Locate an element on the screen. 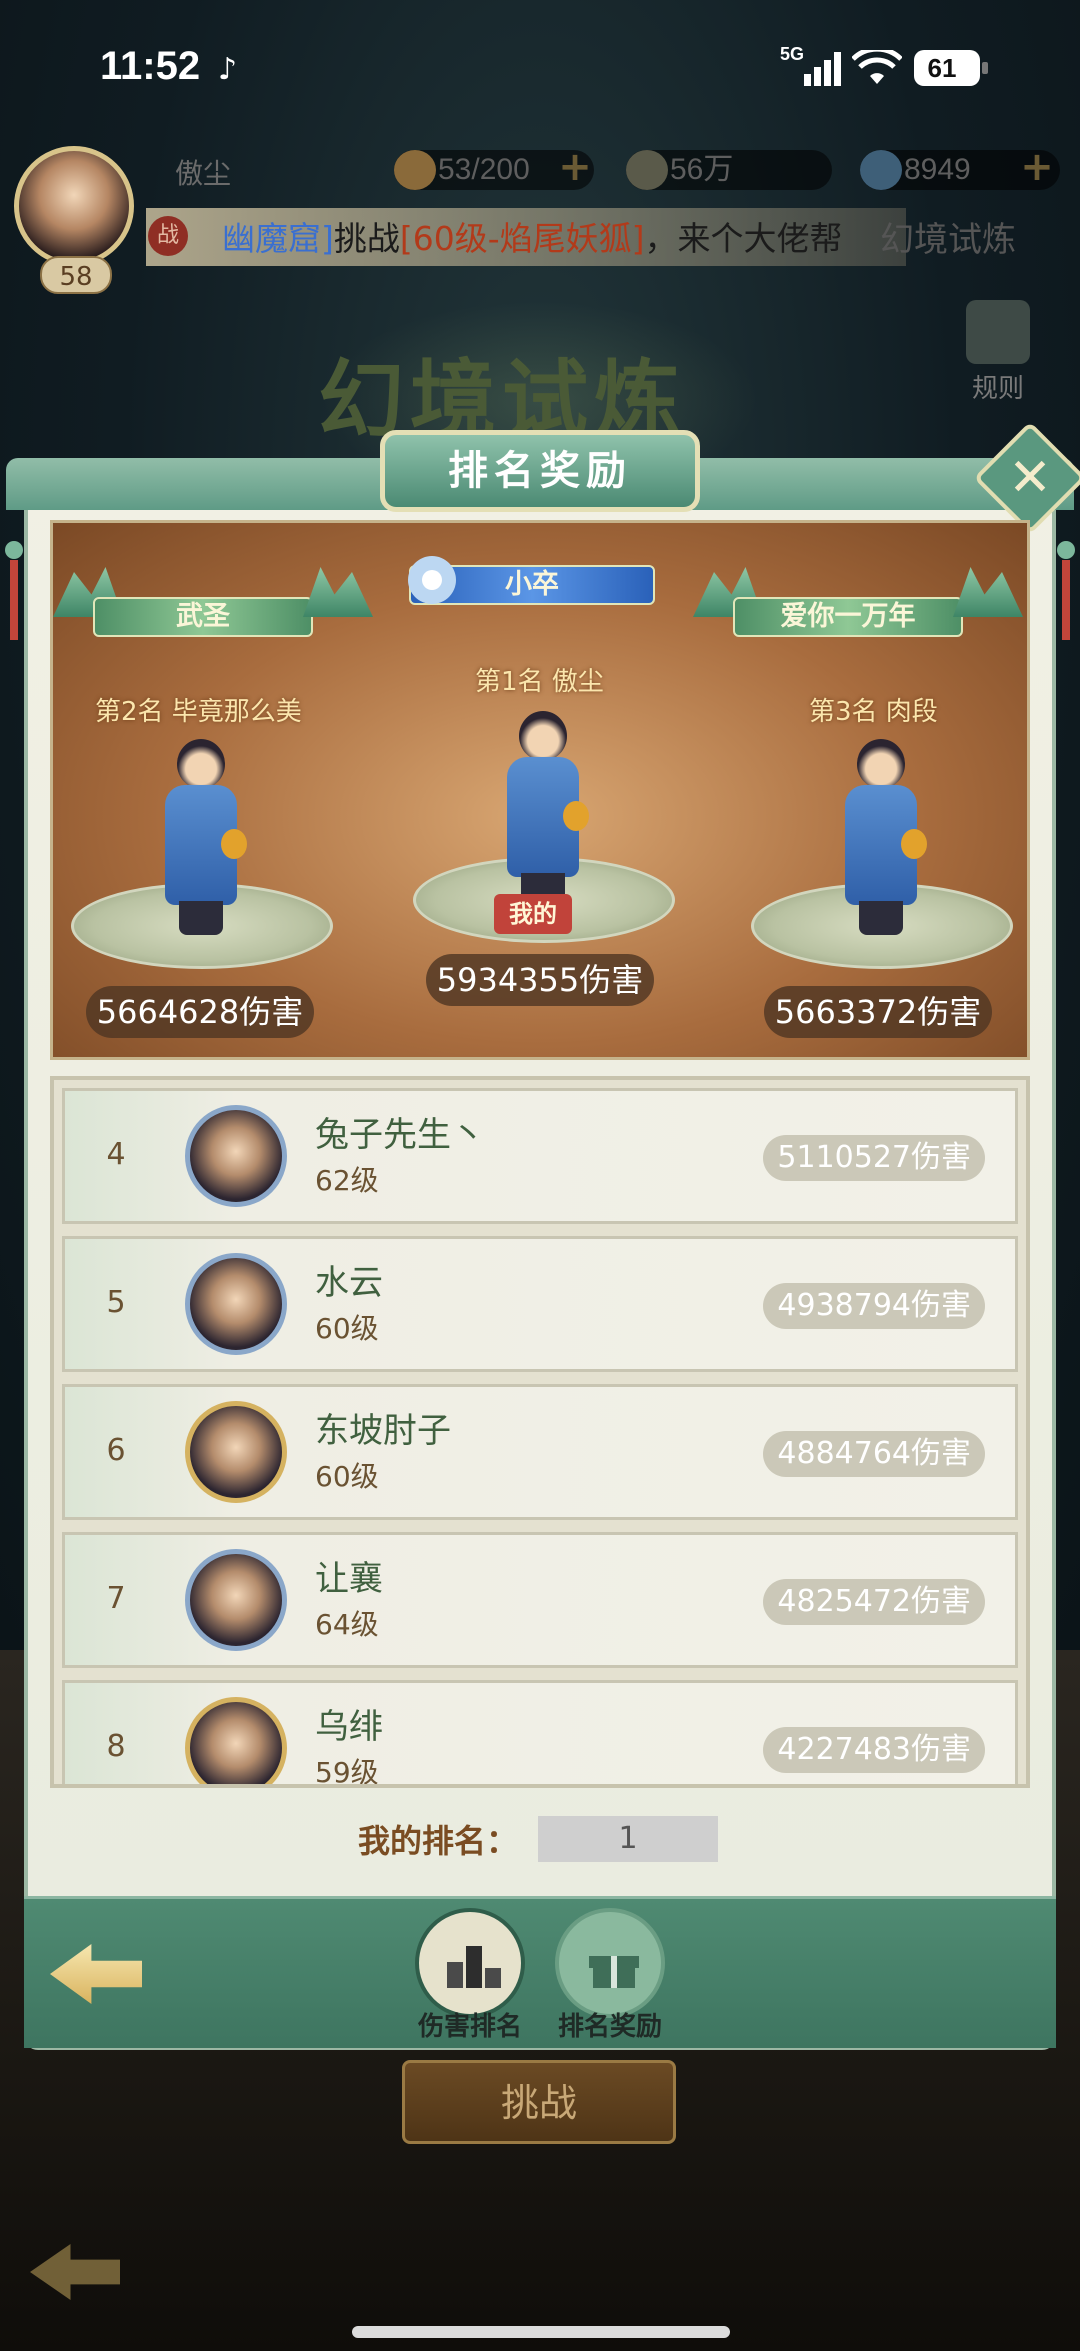 The height and width of the screenshot is (2351, 1080). player-name: 兔子先生丶 is located at coordinates (400, 1135).